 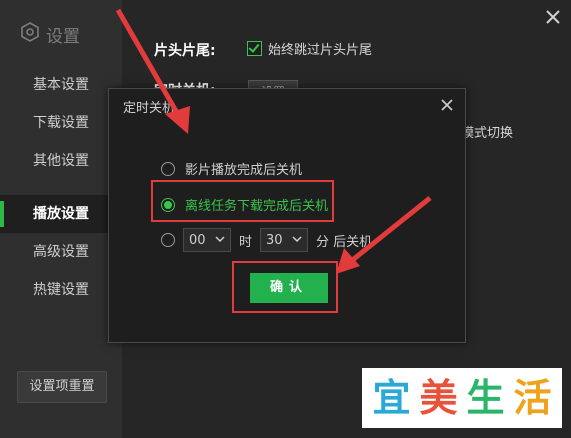 I want to click on highlight-box-option, so click(x=242, y=201).